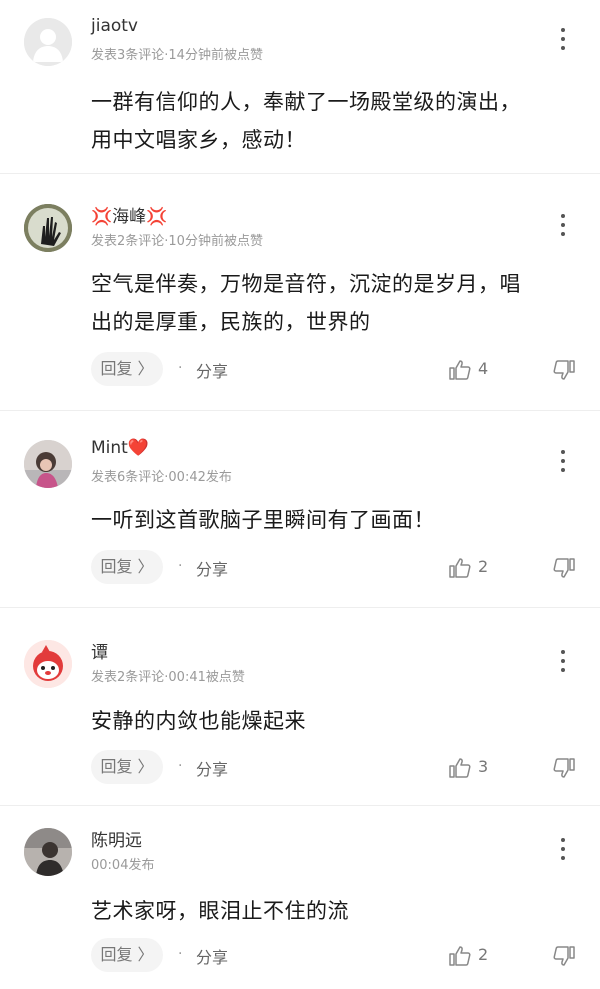  What do you see at coordinates (168, 677) in the screenshot?
I see `comment-meta: 发表2条评论·00:41被点赞` at bounding box center [168, 677].